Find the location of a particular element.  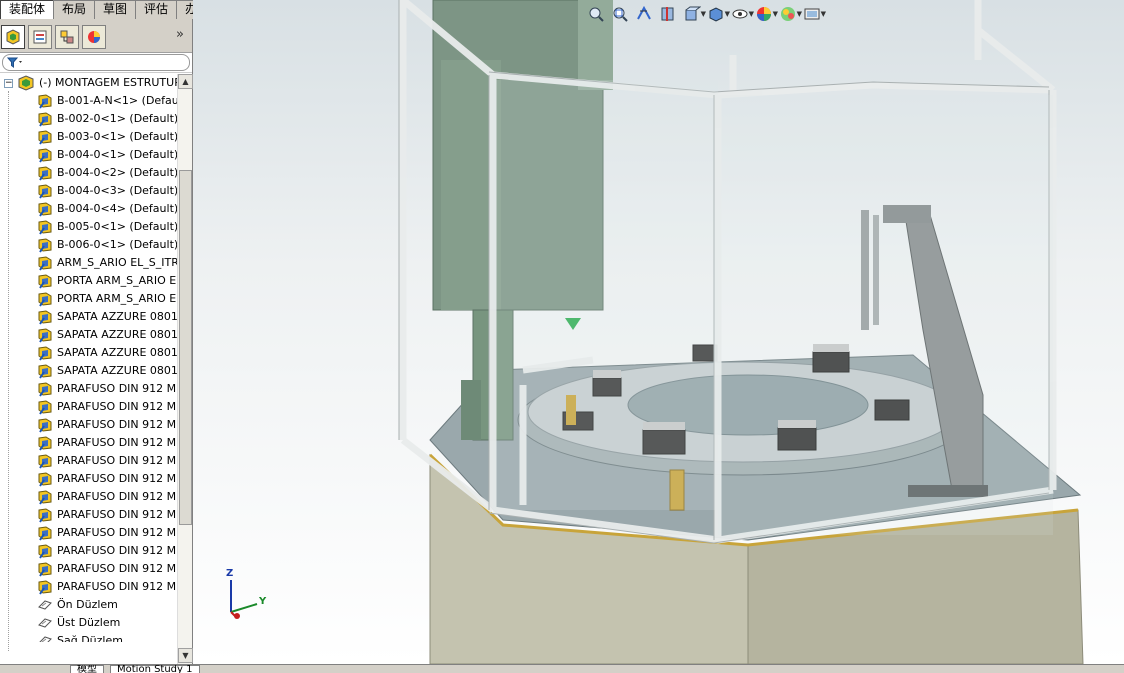

tree-item-label: Ön Düzlem is located at coordinates (87, 604).